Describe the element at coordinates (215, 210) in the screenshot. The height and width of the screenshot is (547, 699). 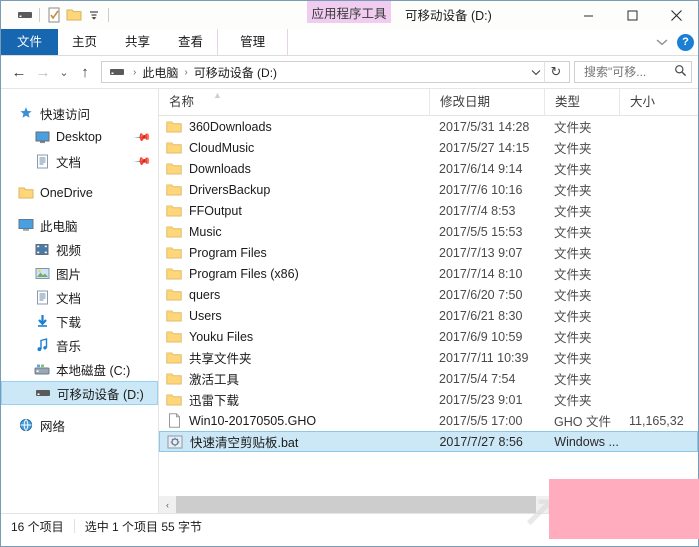
I see `file-name-label: FFOutput` at that location.